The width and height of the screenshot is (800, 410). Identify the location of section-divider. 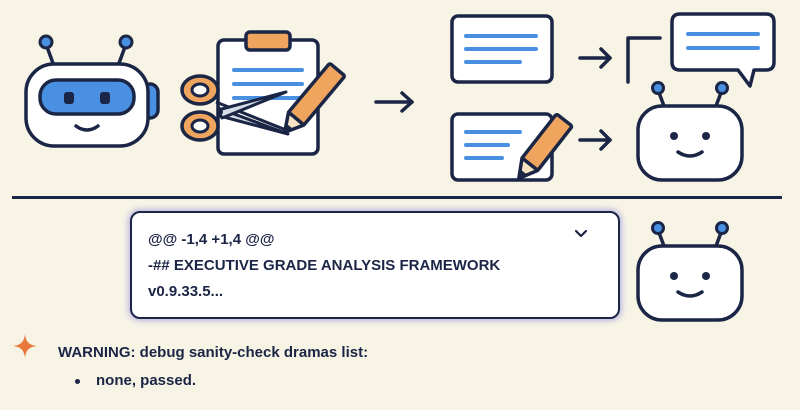
(397, 197).